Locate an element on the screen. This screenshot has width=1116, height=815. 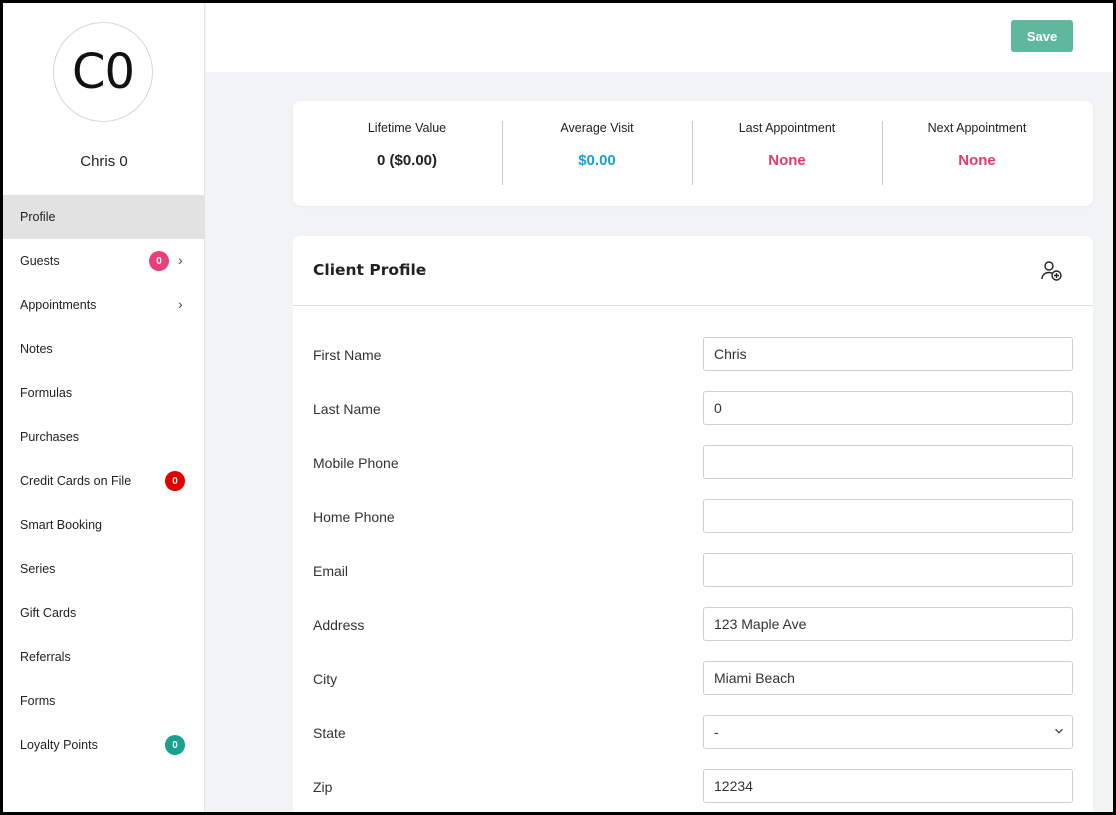
add-user-icon is located at coordinates (1052, 271).